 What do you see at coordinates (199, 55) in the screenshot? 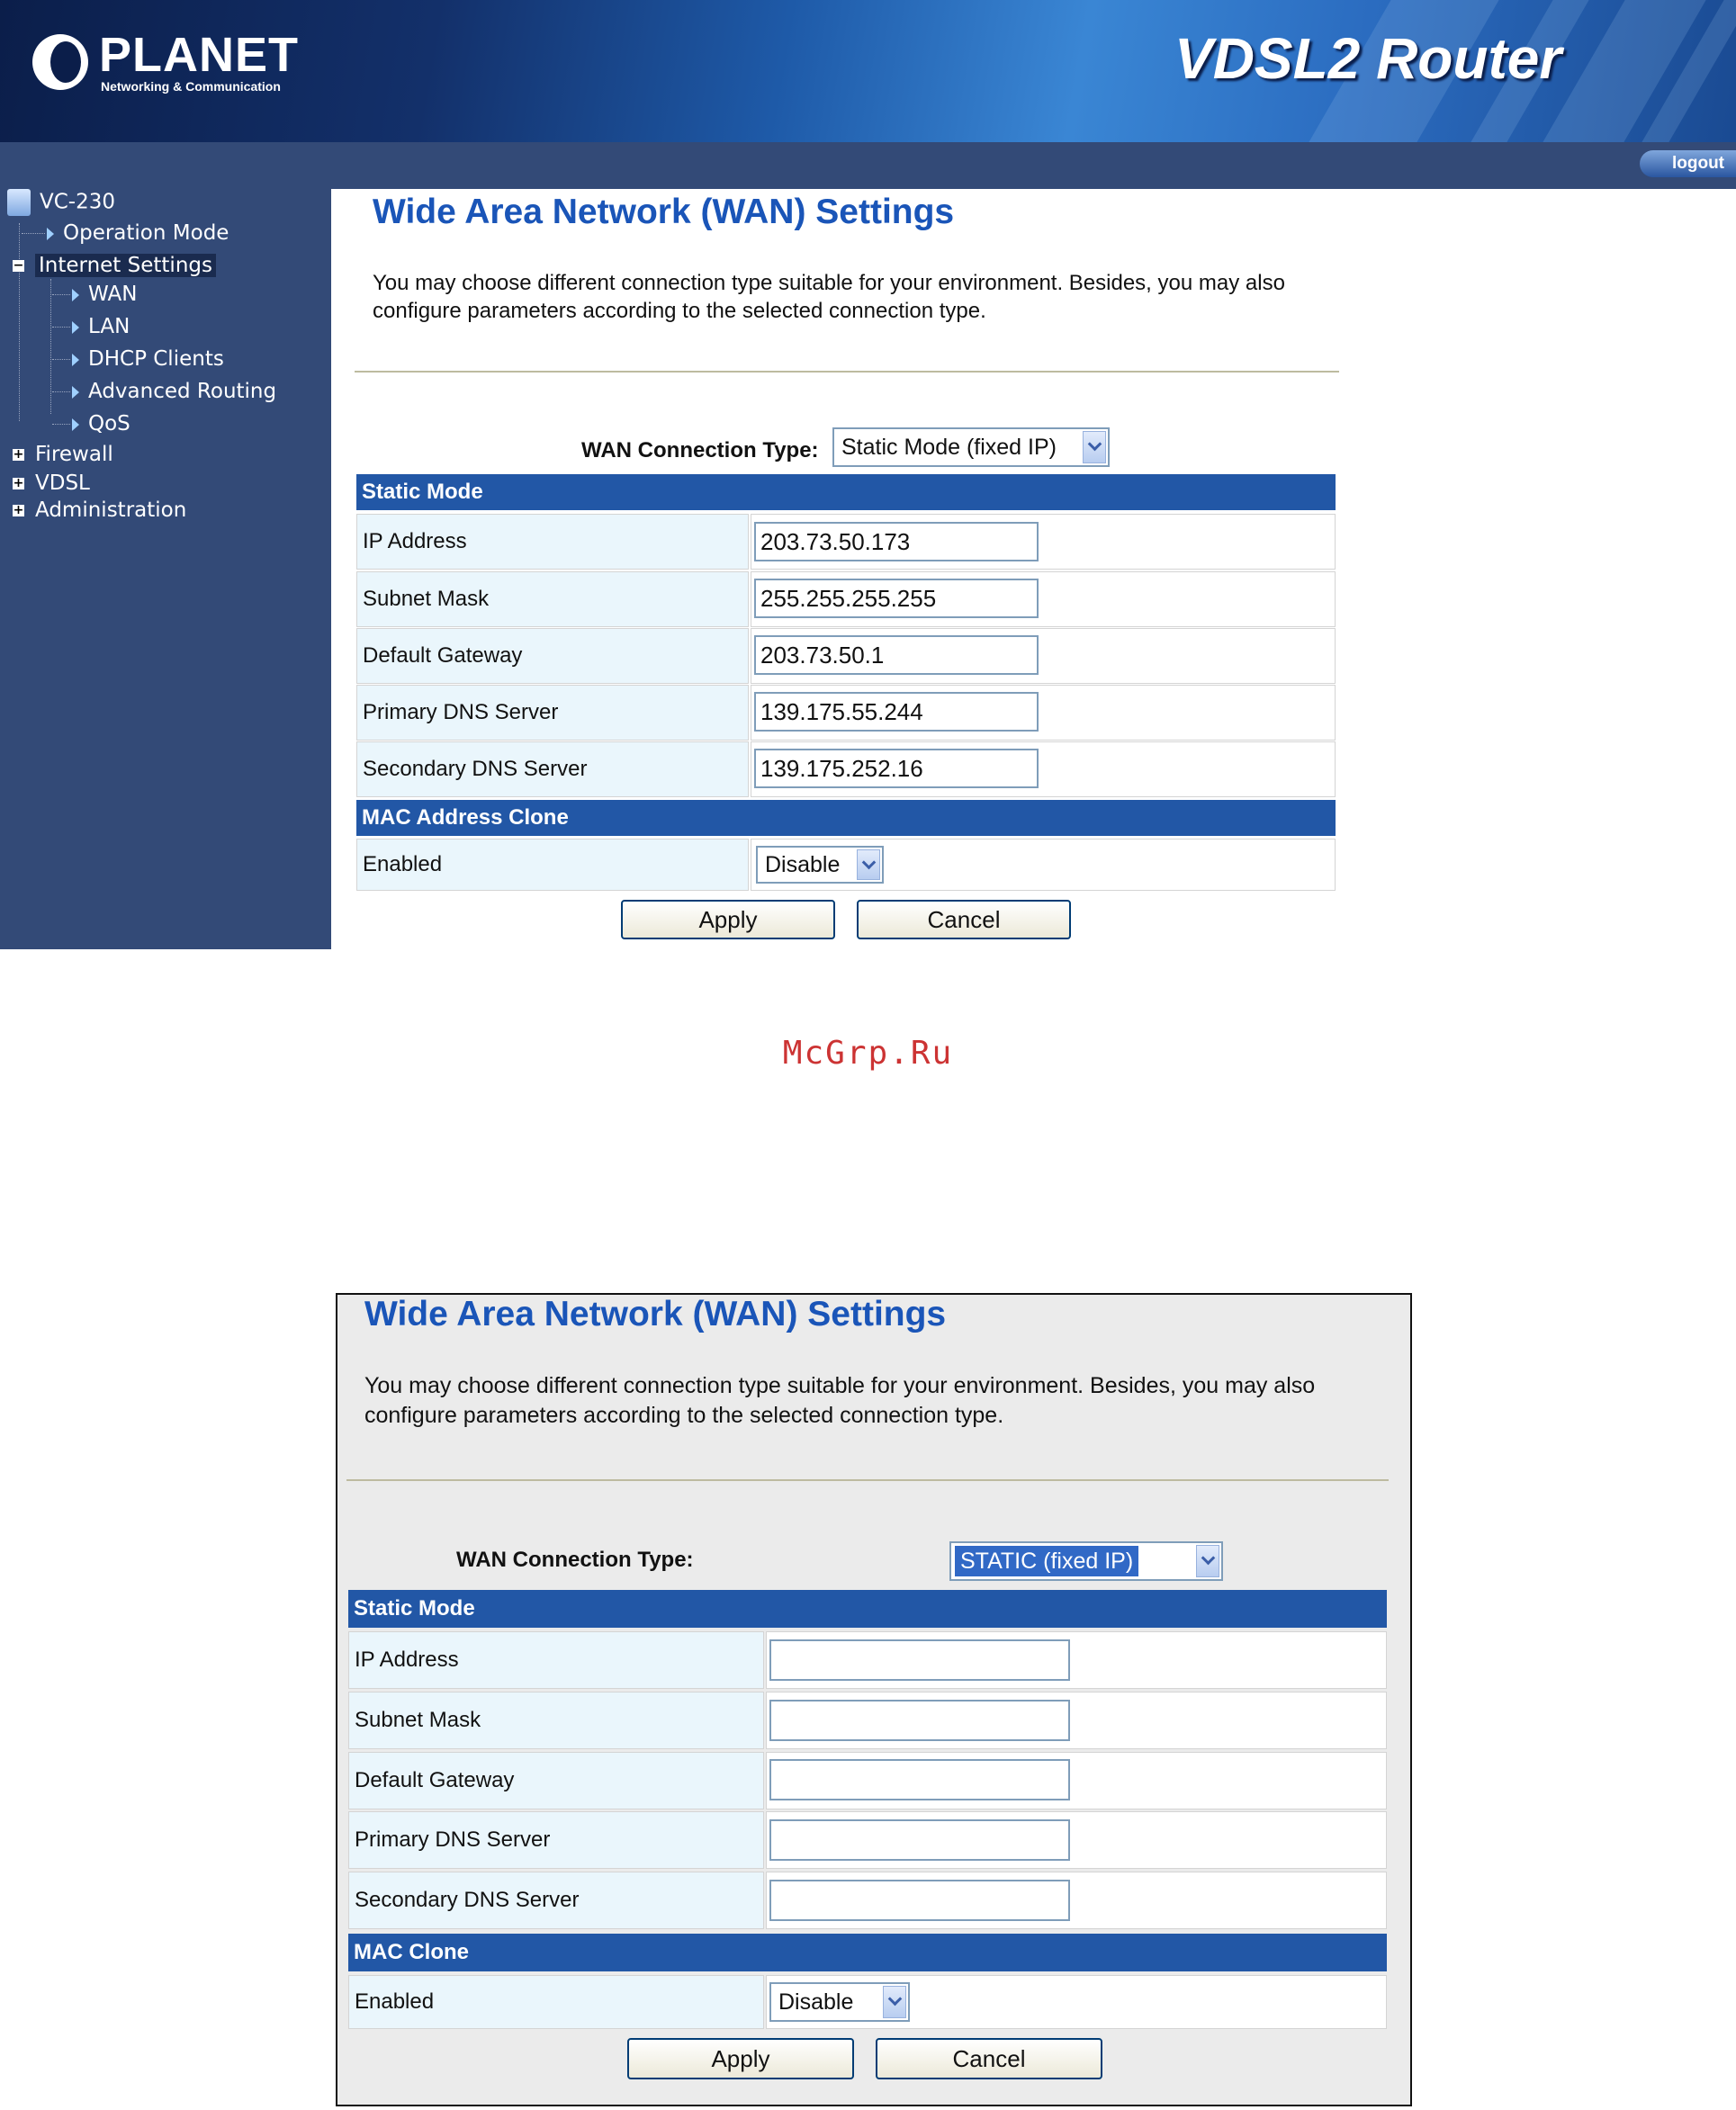
I see `brand-logo-text: PLANET` at bounding box center [199, 55].